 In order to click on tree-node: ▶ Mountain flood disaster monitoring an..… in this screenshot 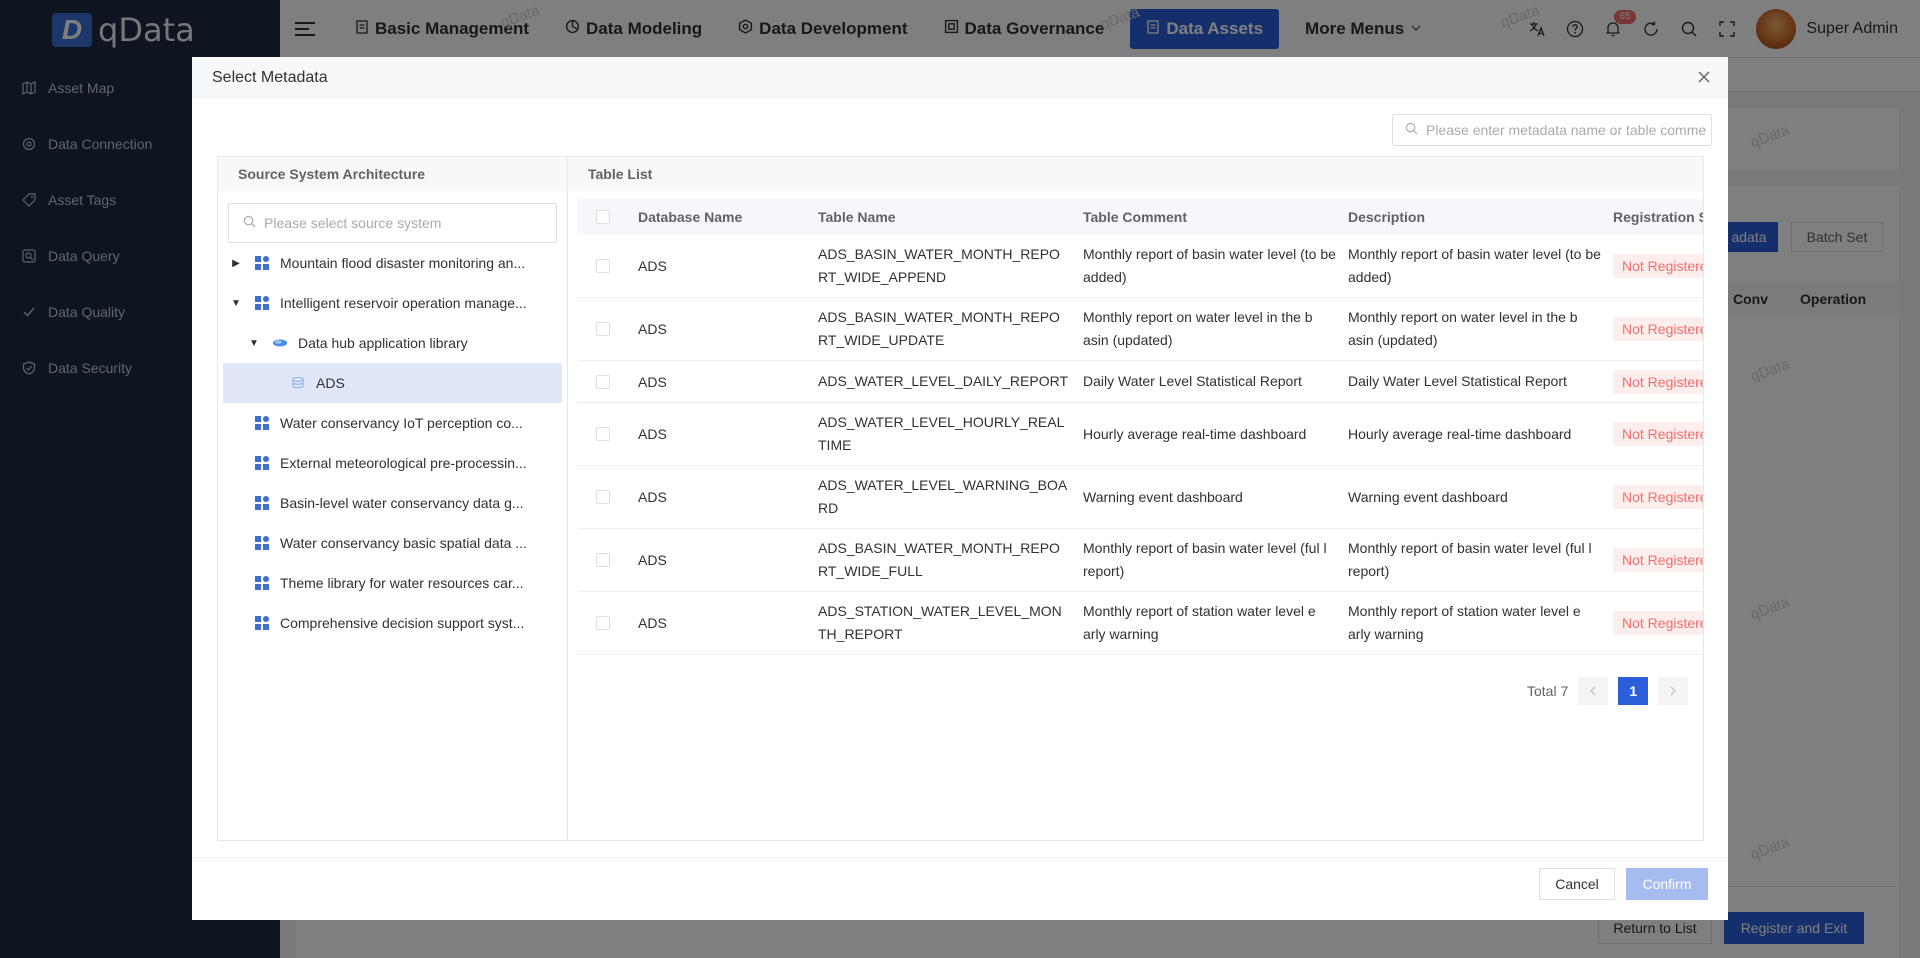, I will do `click(392, 263)`.